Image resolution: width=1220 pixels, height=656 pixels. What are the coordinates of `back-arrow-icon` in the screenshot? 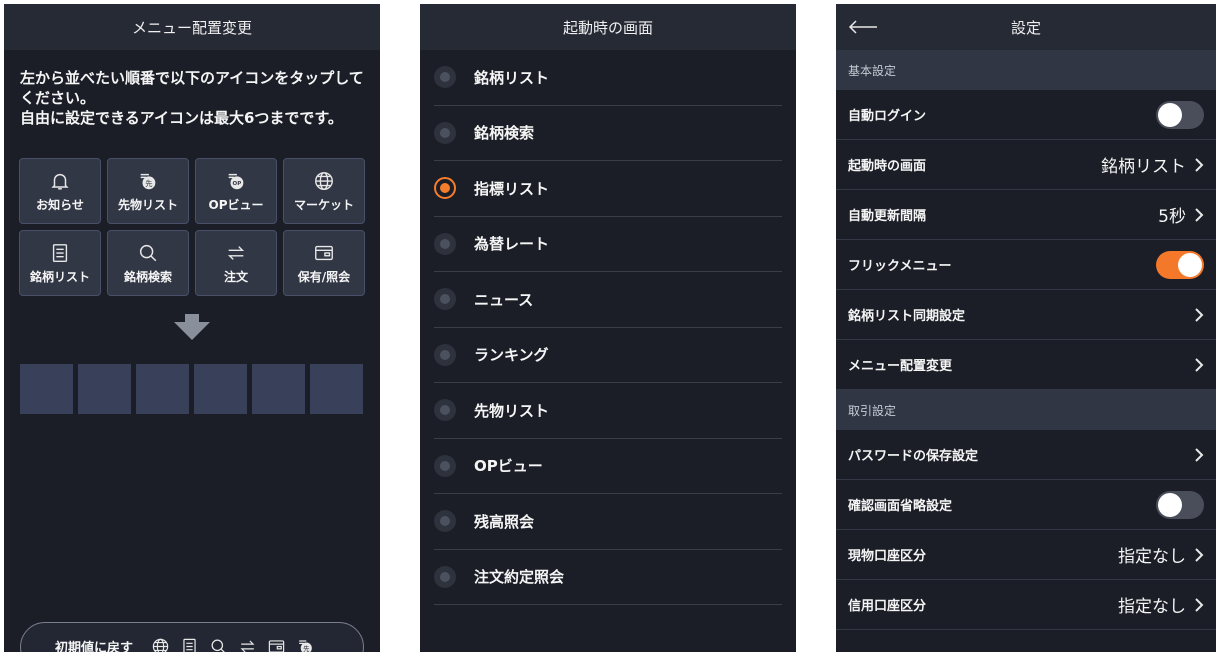 It's located at (862, 27).